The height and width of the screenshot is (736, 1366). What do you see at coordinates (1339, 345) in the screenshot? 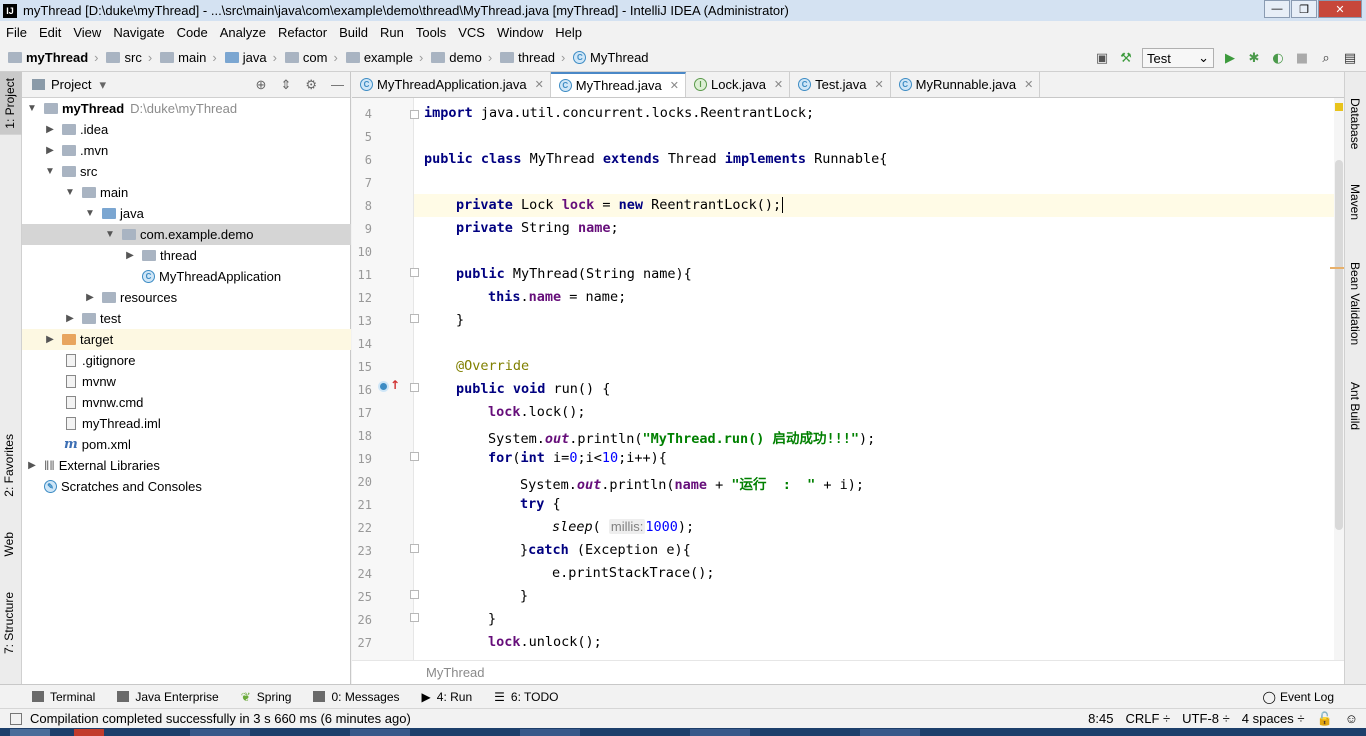
I see `scrollbar-thumb` at bounding box center [1339, 345].